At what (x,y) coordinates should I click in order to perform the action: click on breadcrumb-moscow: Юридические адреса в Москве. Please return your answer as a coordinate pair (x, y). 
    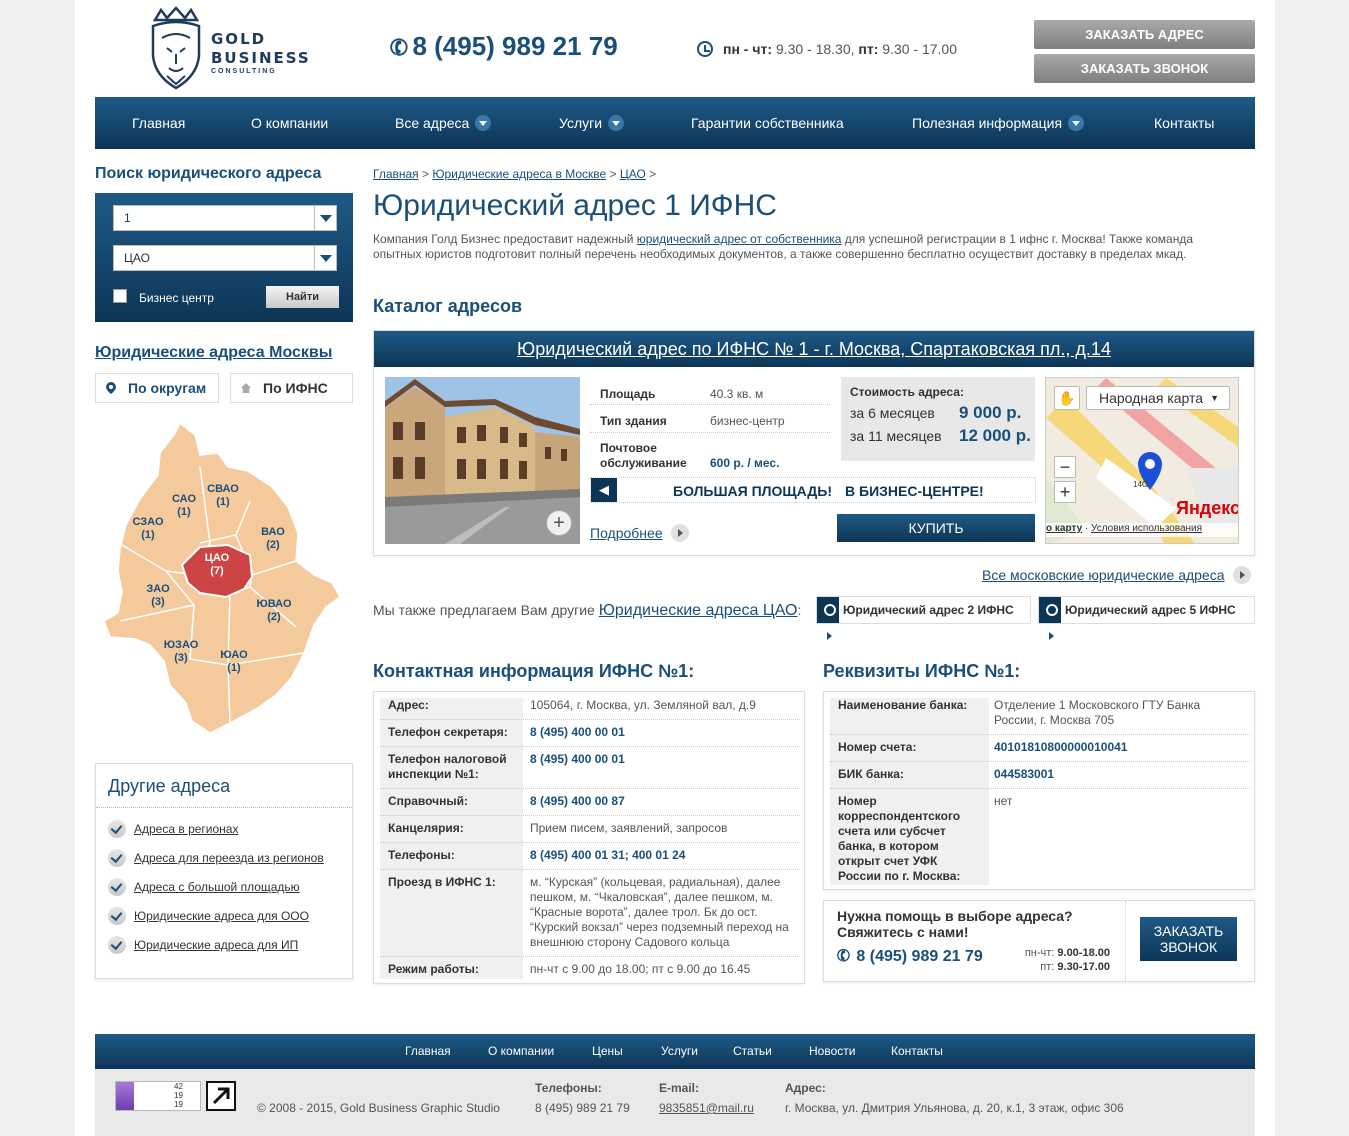
    Looking at the image, I should click on (519, 174).